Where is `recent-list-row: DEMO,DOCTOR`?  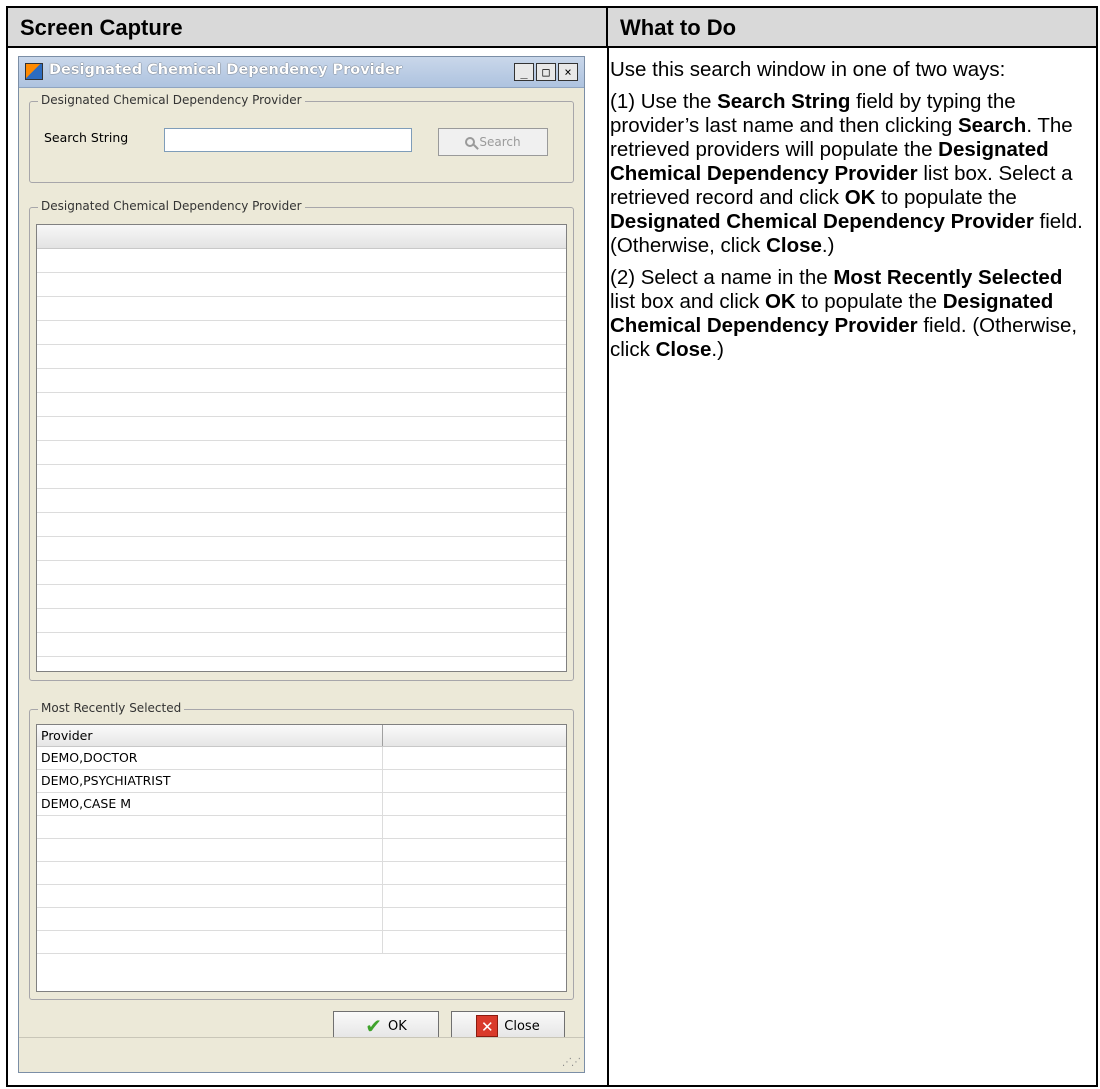
recent-list-row: DEMO,DOCTOR is located at coordinates (301, 758).